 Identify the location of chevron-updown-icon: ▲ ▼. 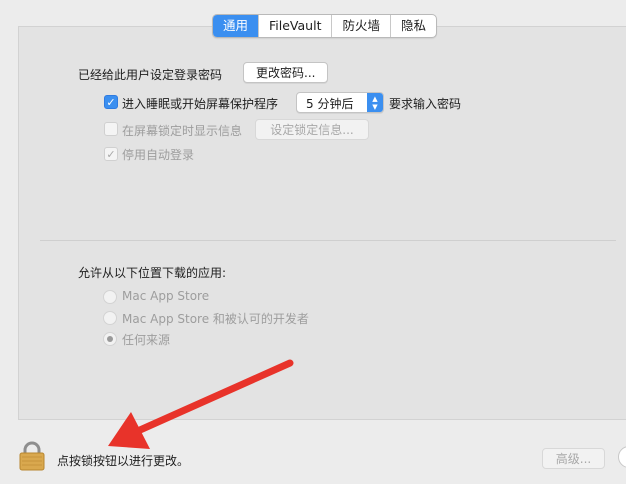
(375, 102).